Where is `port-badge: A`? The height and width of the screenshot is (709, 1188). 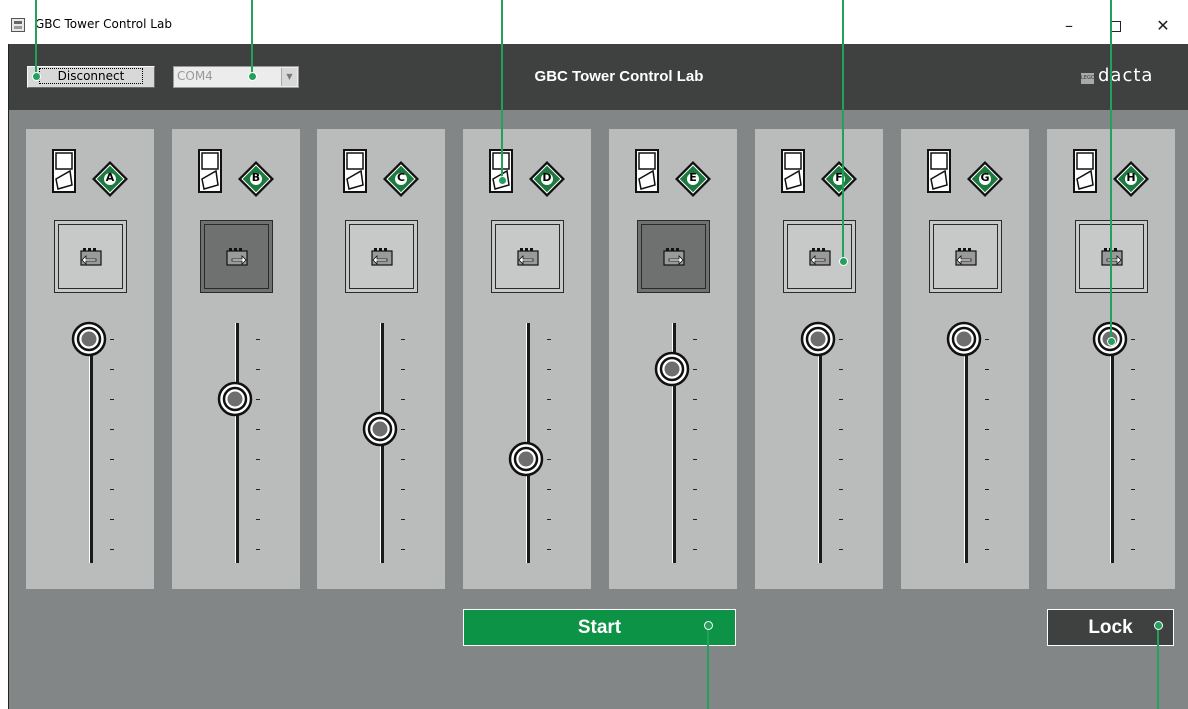 port-badge: A is located at coordinates (110, 179).